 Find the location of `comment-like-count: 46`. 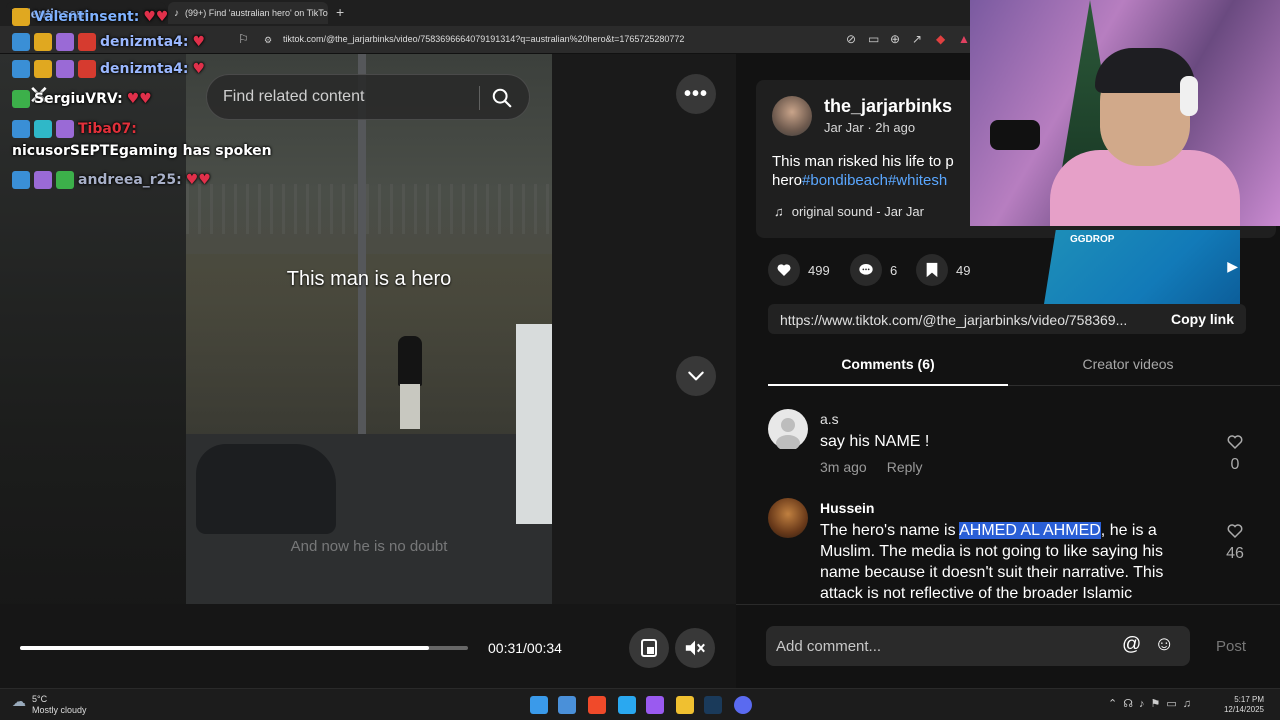

comment-like-count: 46 is located at coordinates (1235, 553).